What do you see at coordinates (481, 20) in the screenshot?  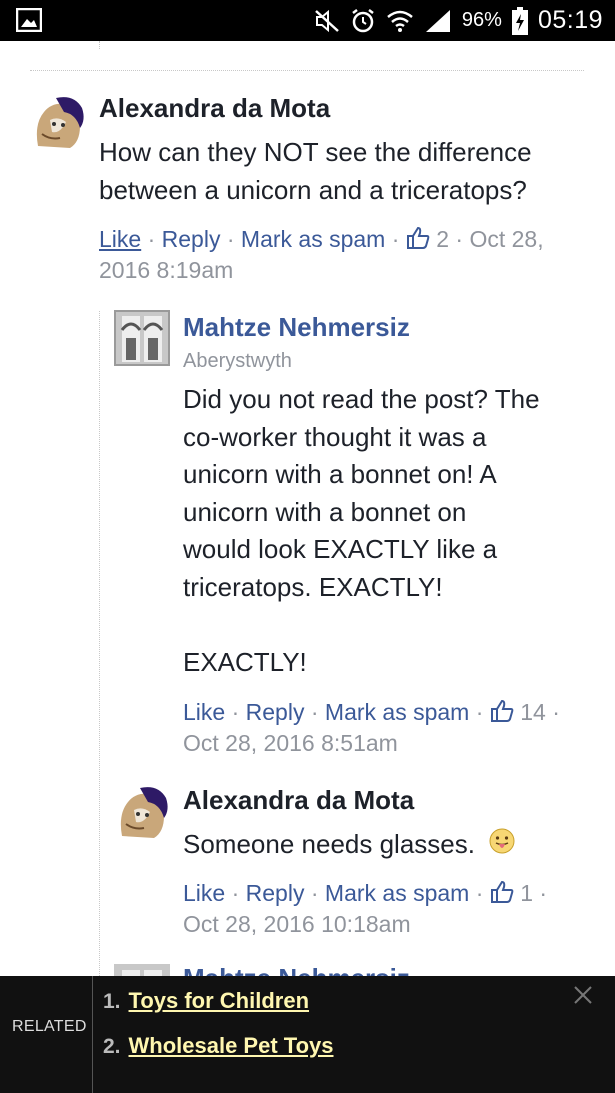 I see `battery-percent: 96%` at bounding box center [481, 20].